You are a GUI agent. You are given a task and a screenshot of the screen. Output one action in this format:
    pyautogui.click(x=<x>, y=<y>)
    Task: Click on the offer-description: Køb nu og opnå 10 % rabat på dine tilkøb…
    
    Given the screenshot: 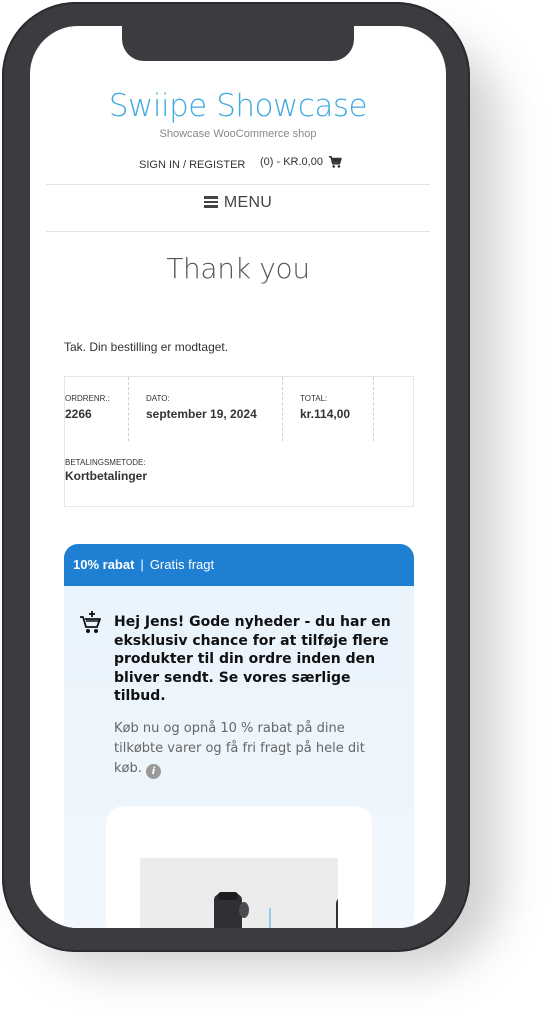 What is the action you would take?
    pyautogui.click(x=244, y=749)
    